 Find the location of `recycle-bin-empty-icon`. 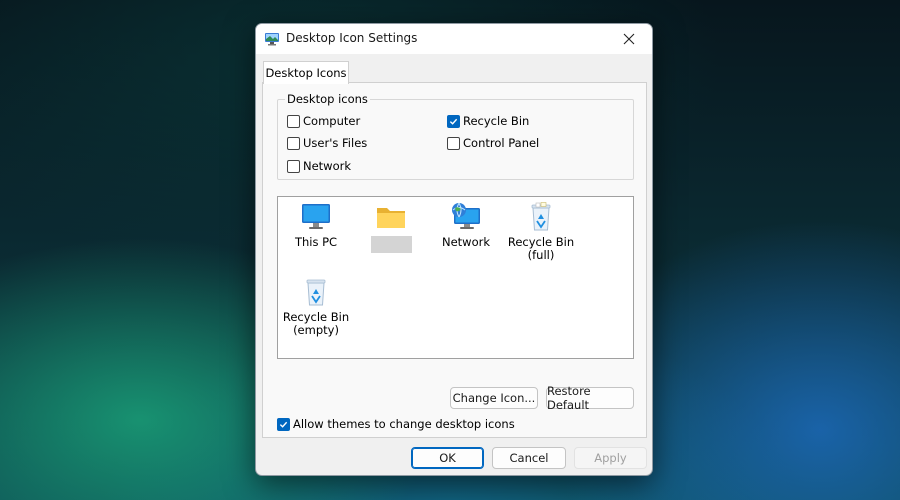

recycle-bin-empty-icon is located at coordinates (316, 292).